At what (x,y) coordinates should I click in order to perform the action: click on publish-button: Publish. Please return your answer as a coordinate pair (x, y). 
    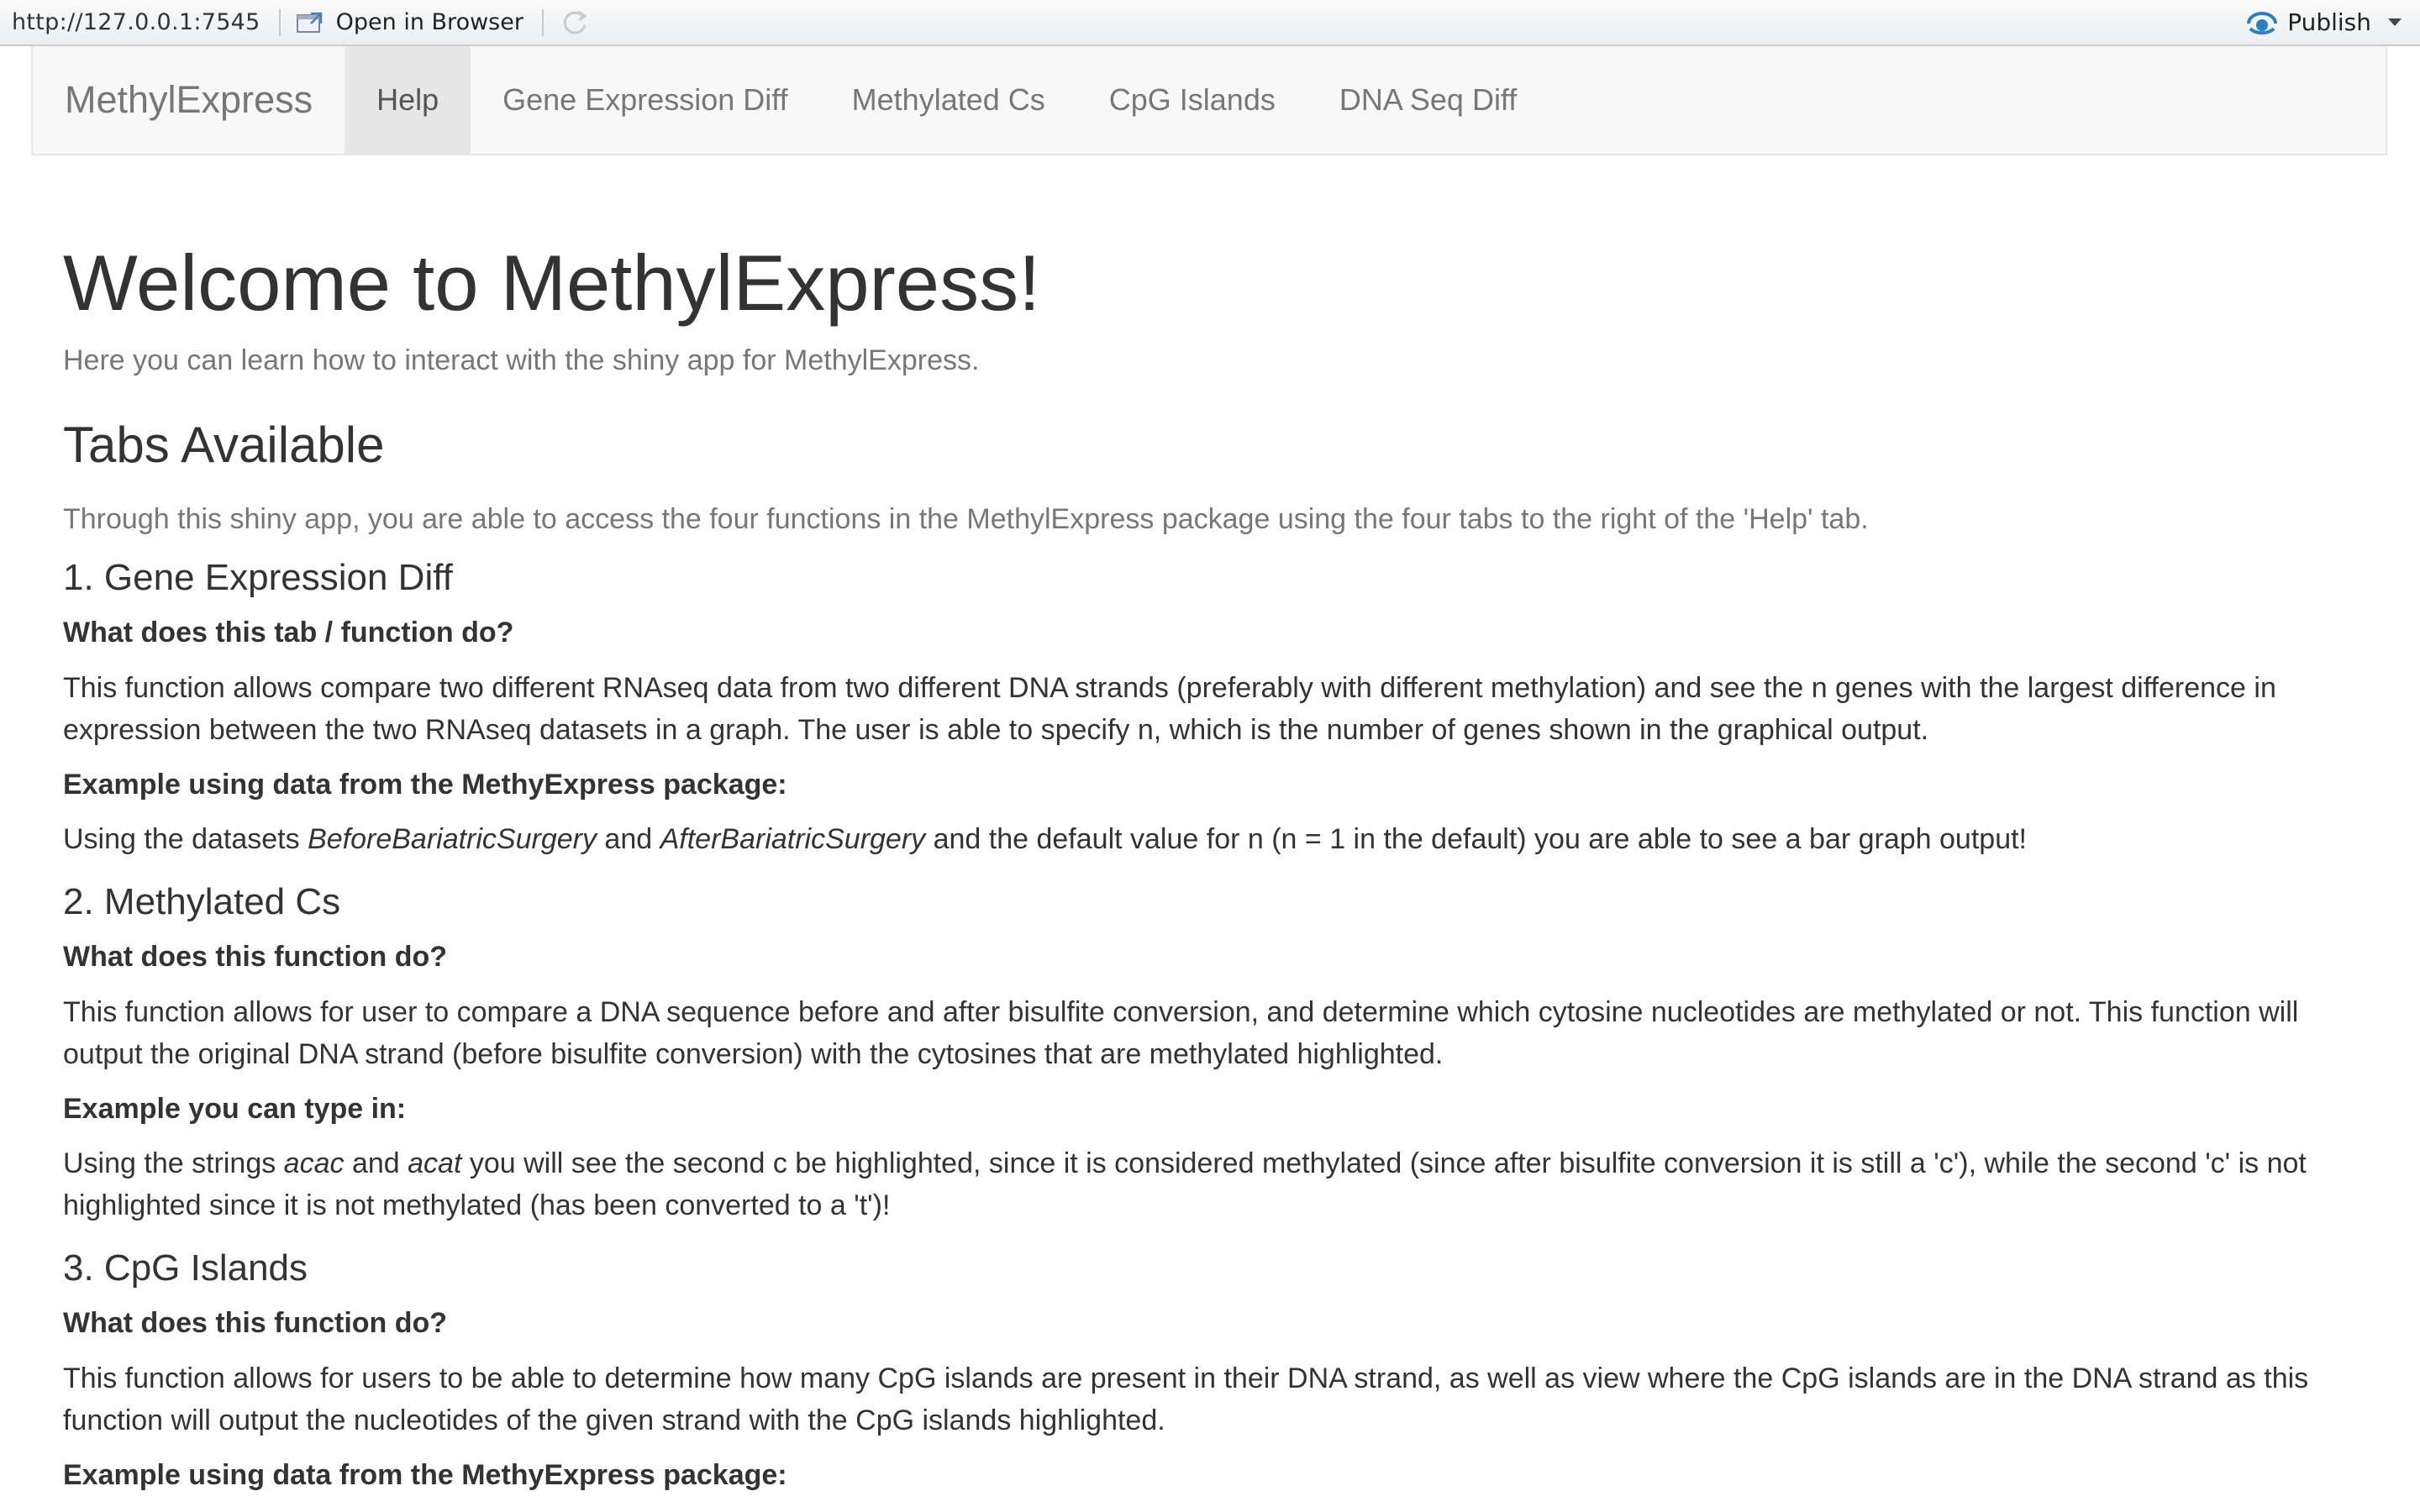
    Looking at the image, I should click on (2324, 22).